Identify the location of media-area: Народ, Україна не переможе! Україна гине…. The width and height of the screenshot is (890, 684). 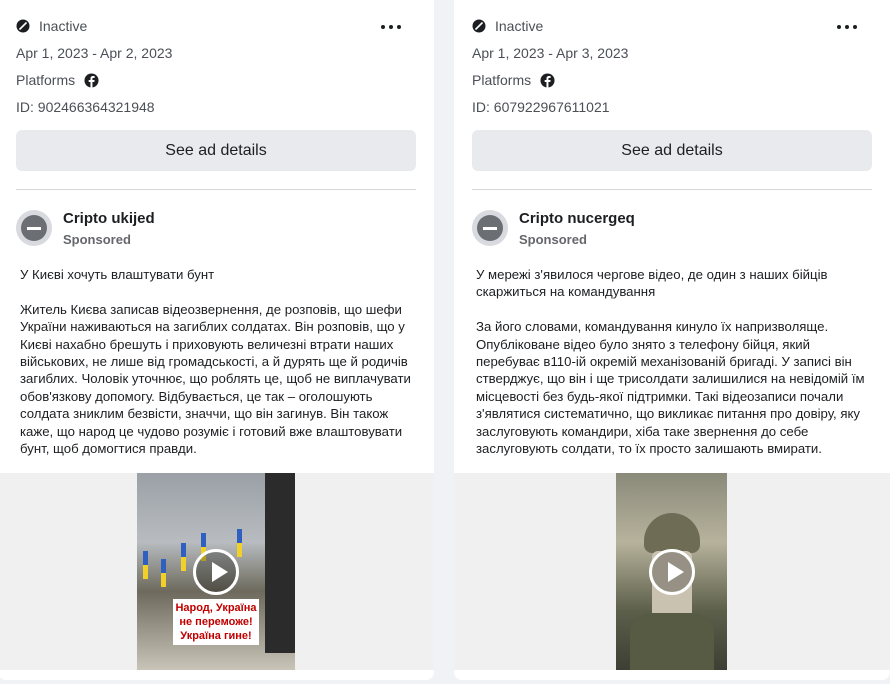
(217, 571).